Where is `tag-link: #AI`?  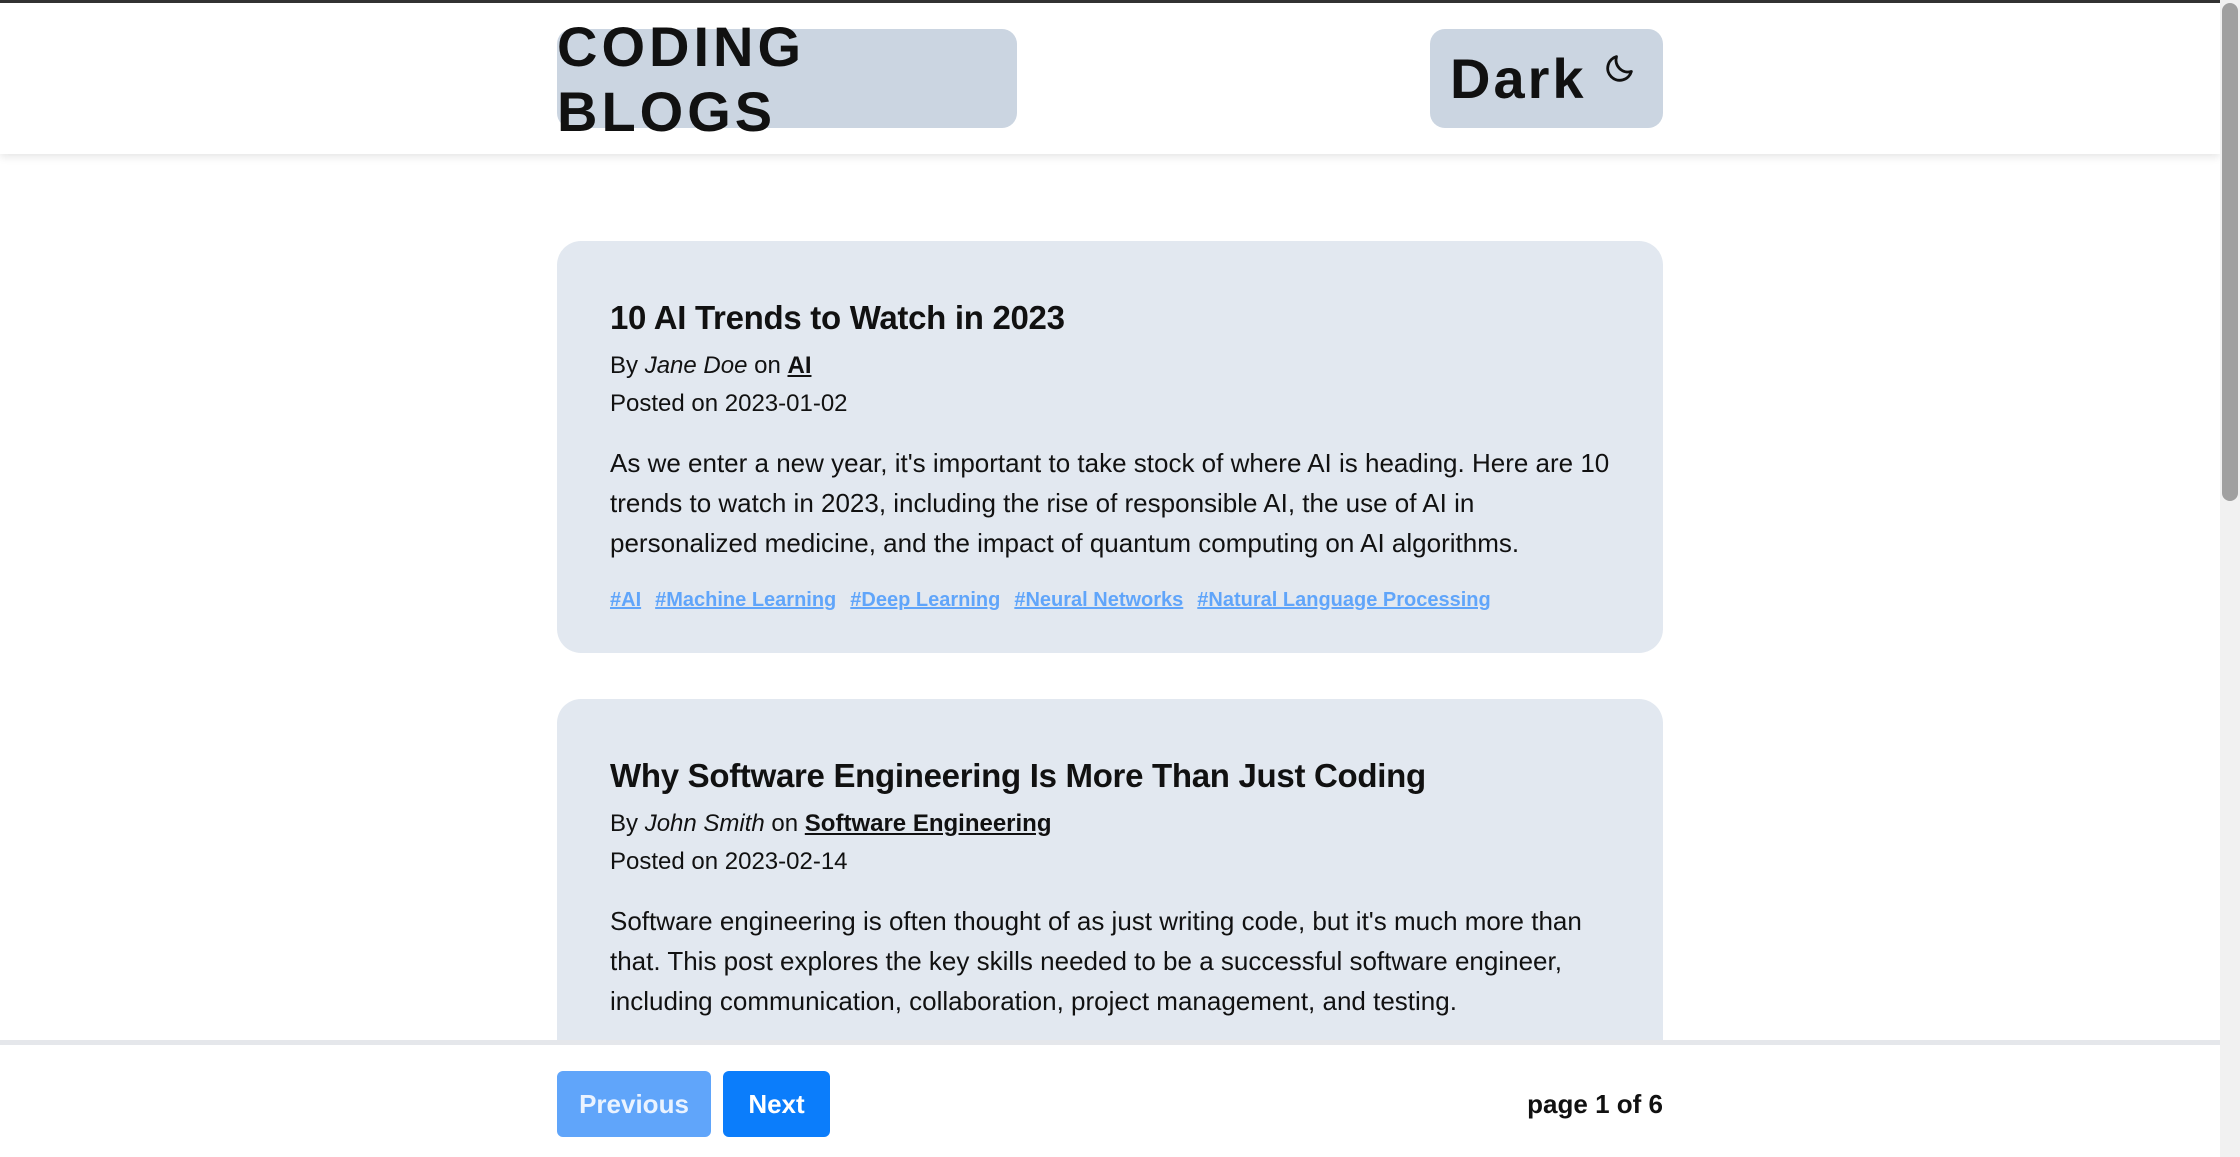
tag-link: #AI is located at coordinates (625, 600).